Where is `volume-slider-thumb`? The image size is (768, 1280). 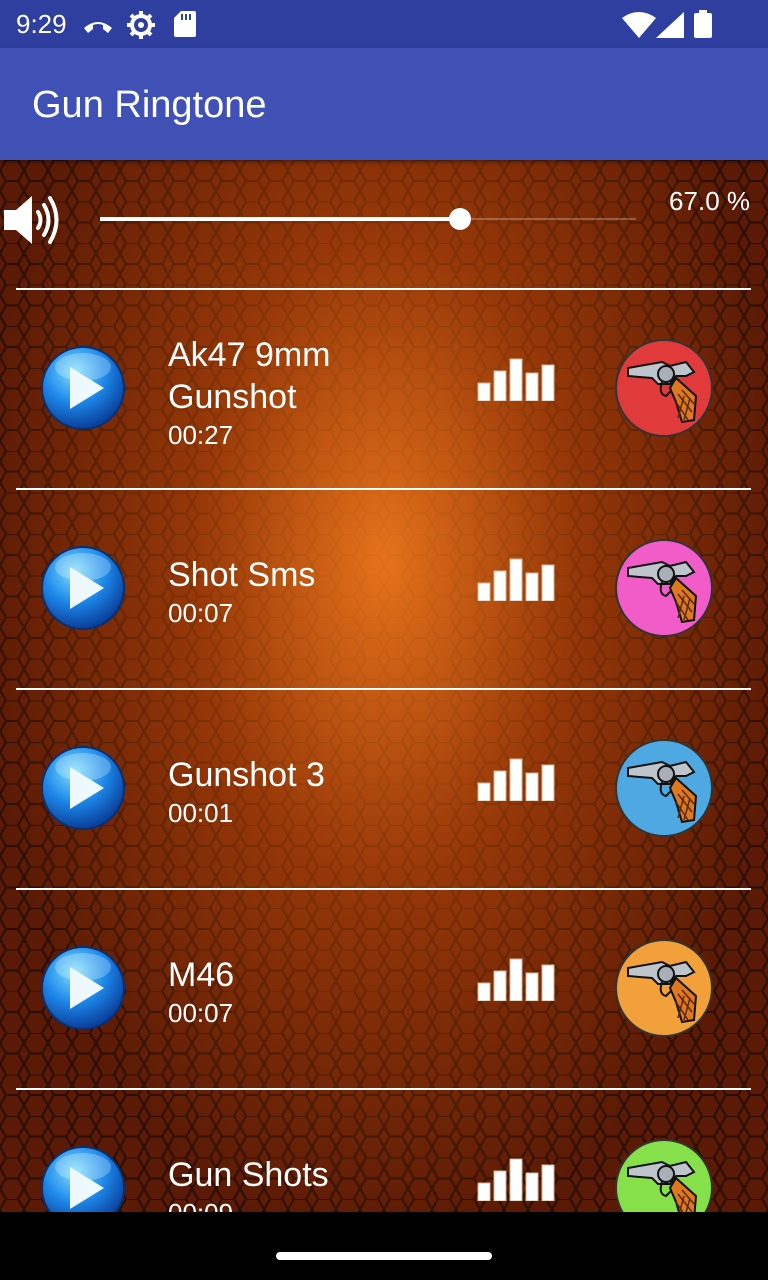
volume-slider-thumb is located at coordinates (460, 219).